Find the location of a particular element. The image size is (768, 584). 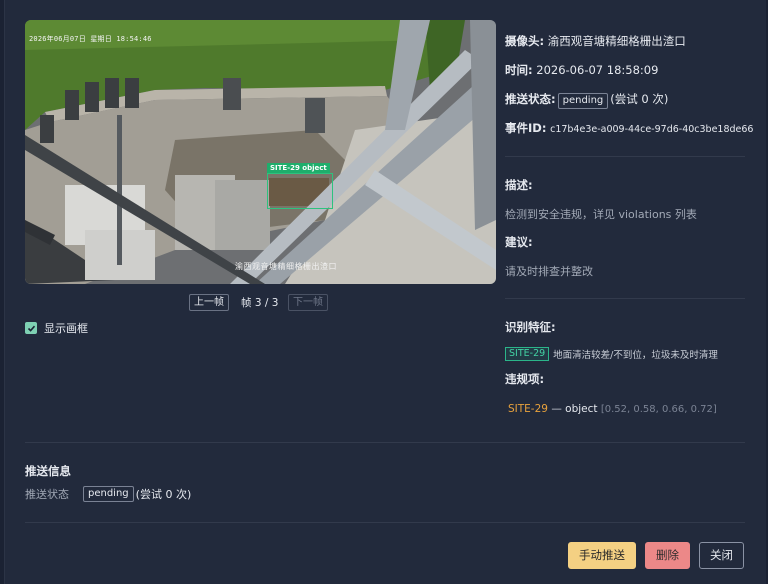

feature-text: 地面清洁较差/不到位，垃圾未及时清理 is located at coordinates (635, 355).